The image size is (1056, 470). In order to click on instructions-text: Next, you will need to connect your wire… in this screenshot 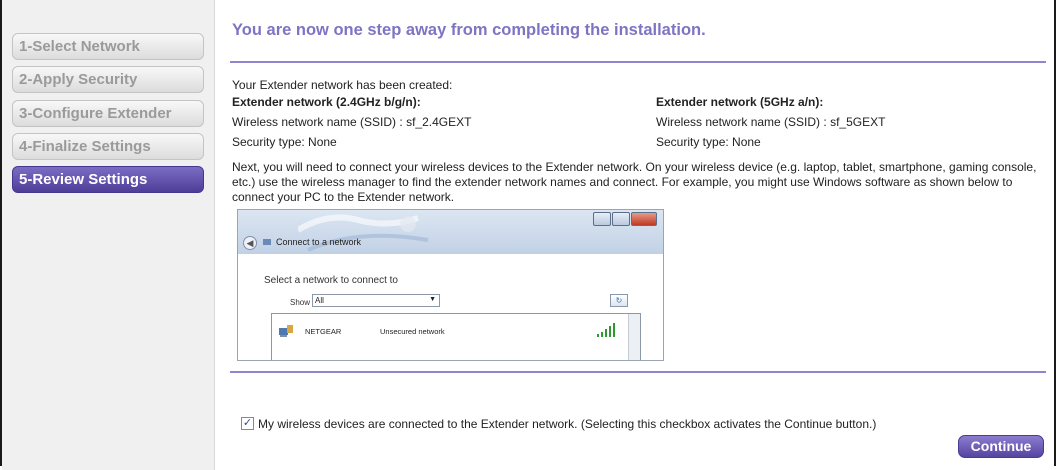, I will do `click(634, 182)`.